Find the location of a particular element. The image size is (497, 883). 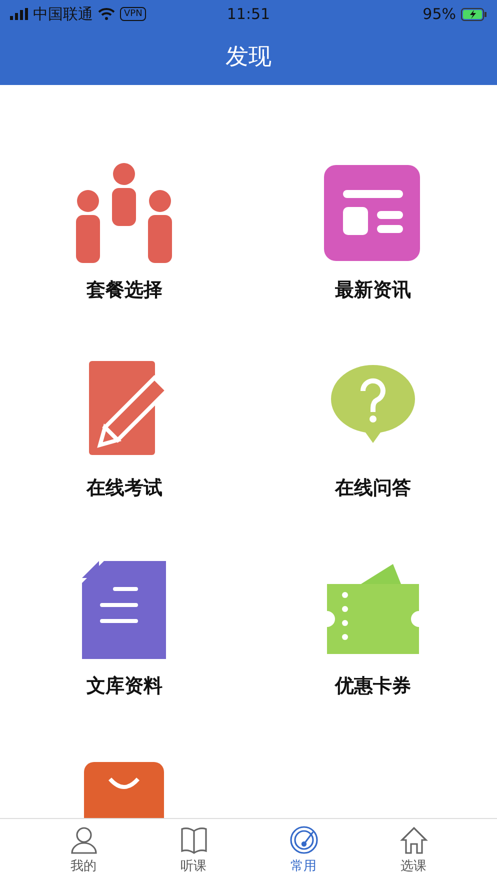

feature-label: 套餐选择 is located at coordinates (124, 290).